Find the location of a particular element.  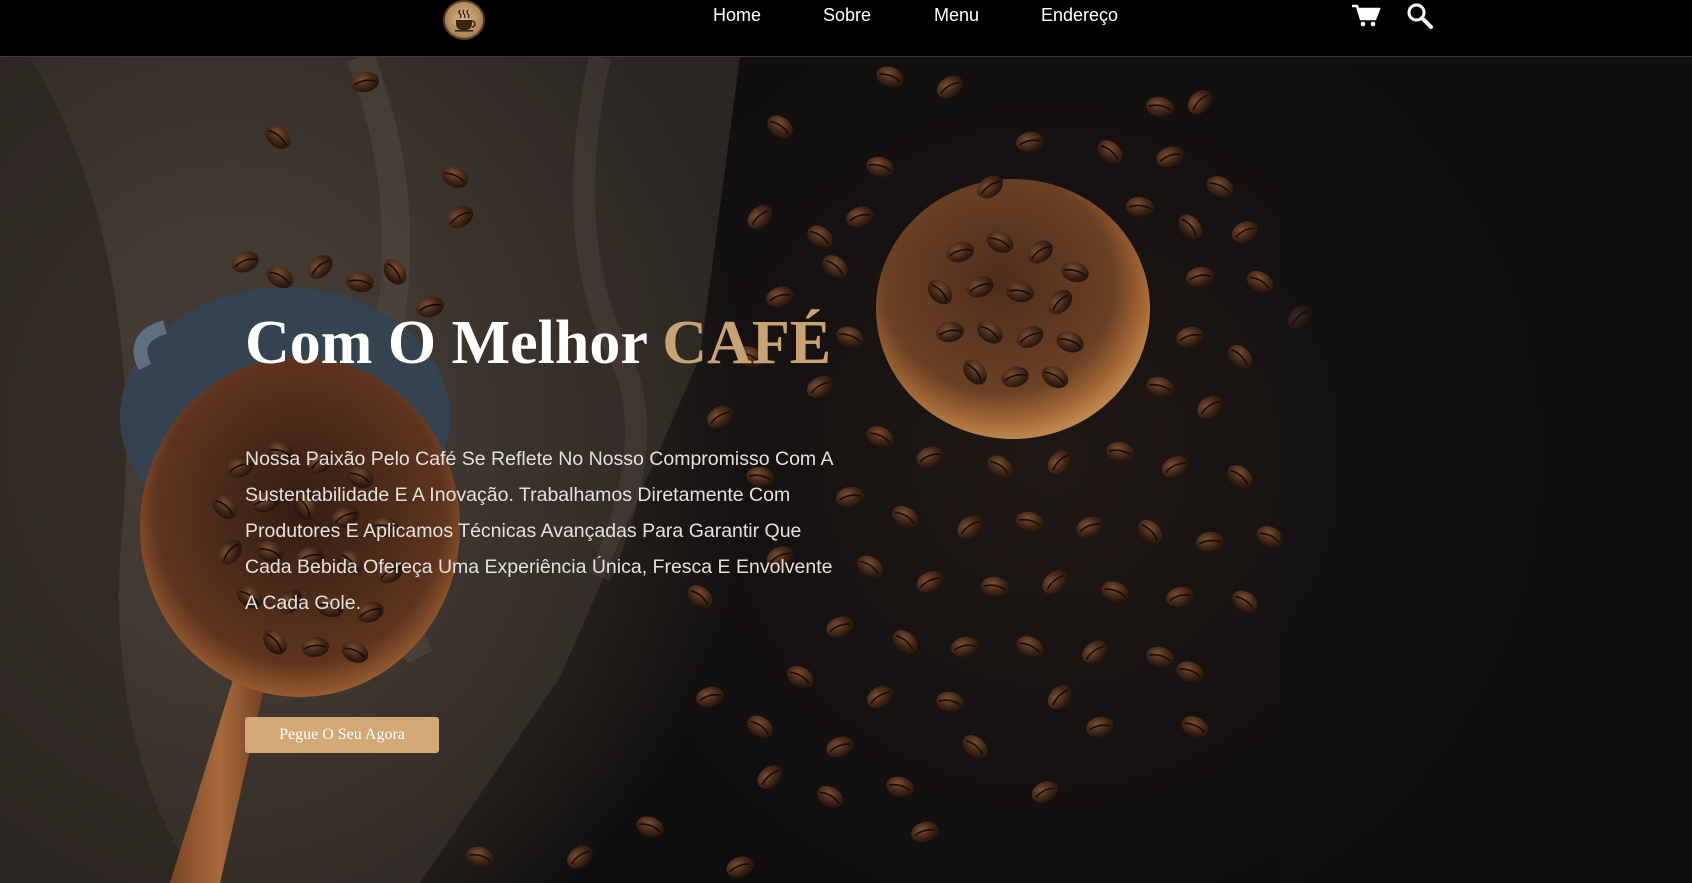

main-nav: Home Sobre Menu Endereço is located at coordinates (846, 16).